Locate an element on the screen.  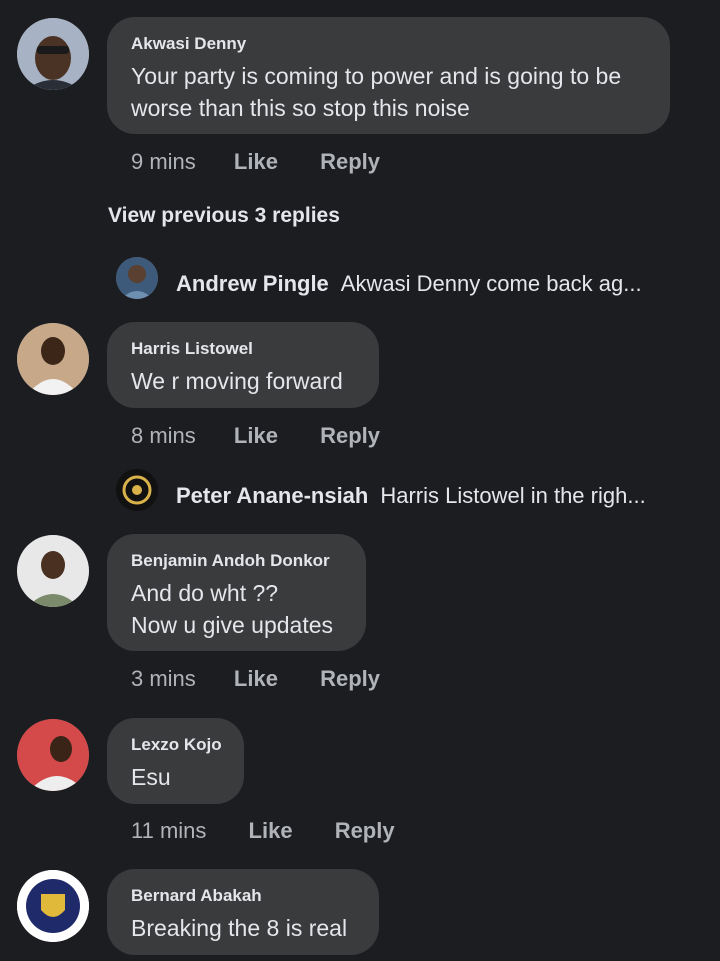
comment-bubble: Bernard Abakah Breaking the 8 is real is located at coordinates (243, 912).